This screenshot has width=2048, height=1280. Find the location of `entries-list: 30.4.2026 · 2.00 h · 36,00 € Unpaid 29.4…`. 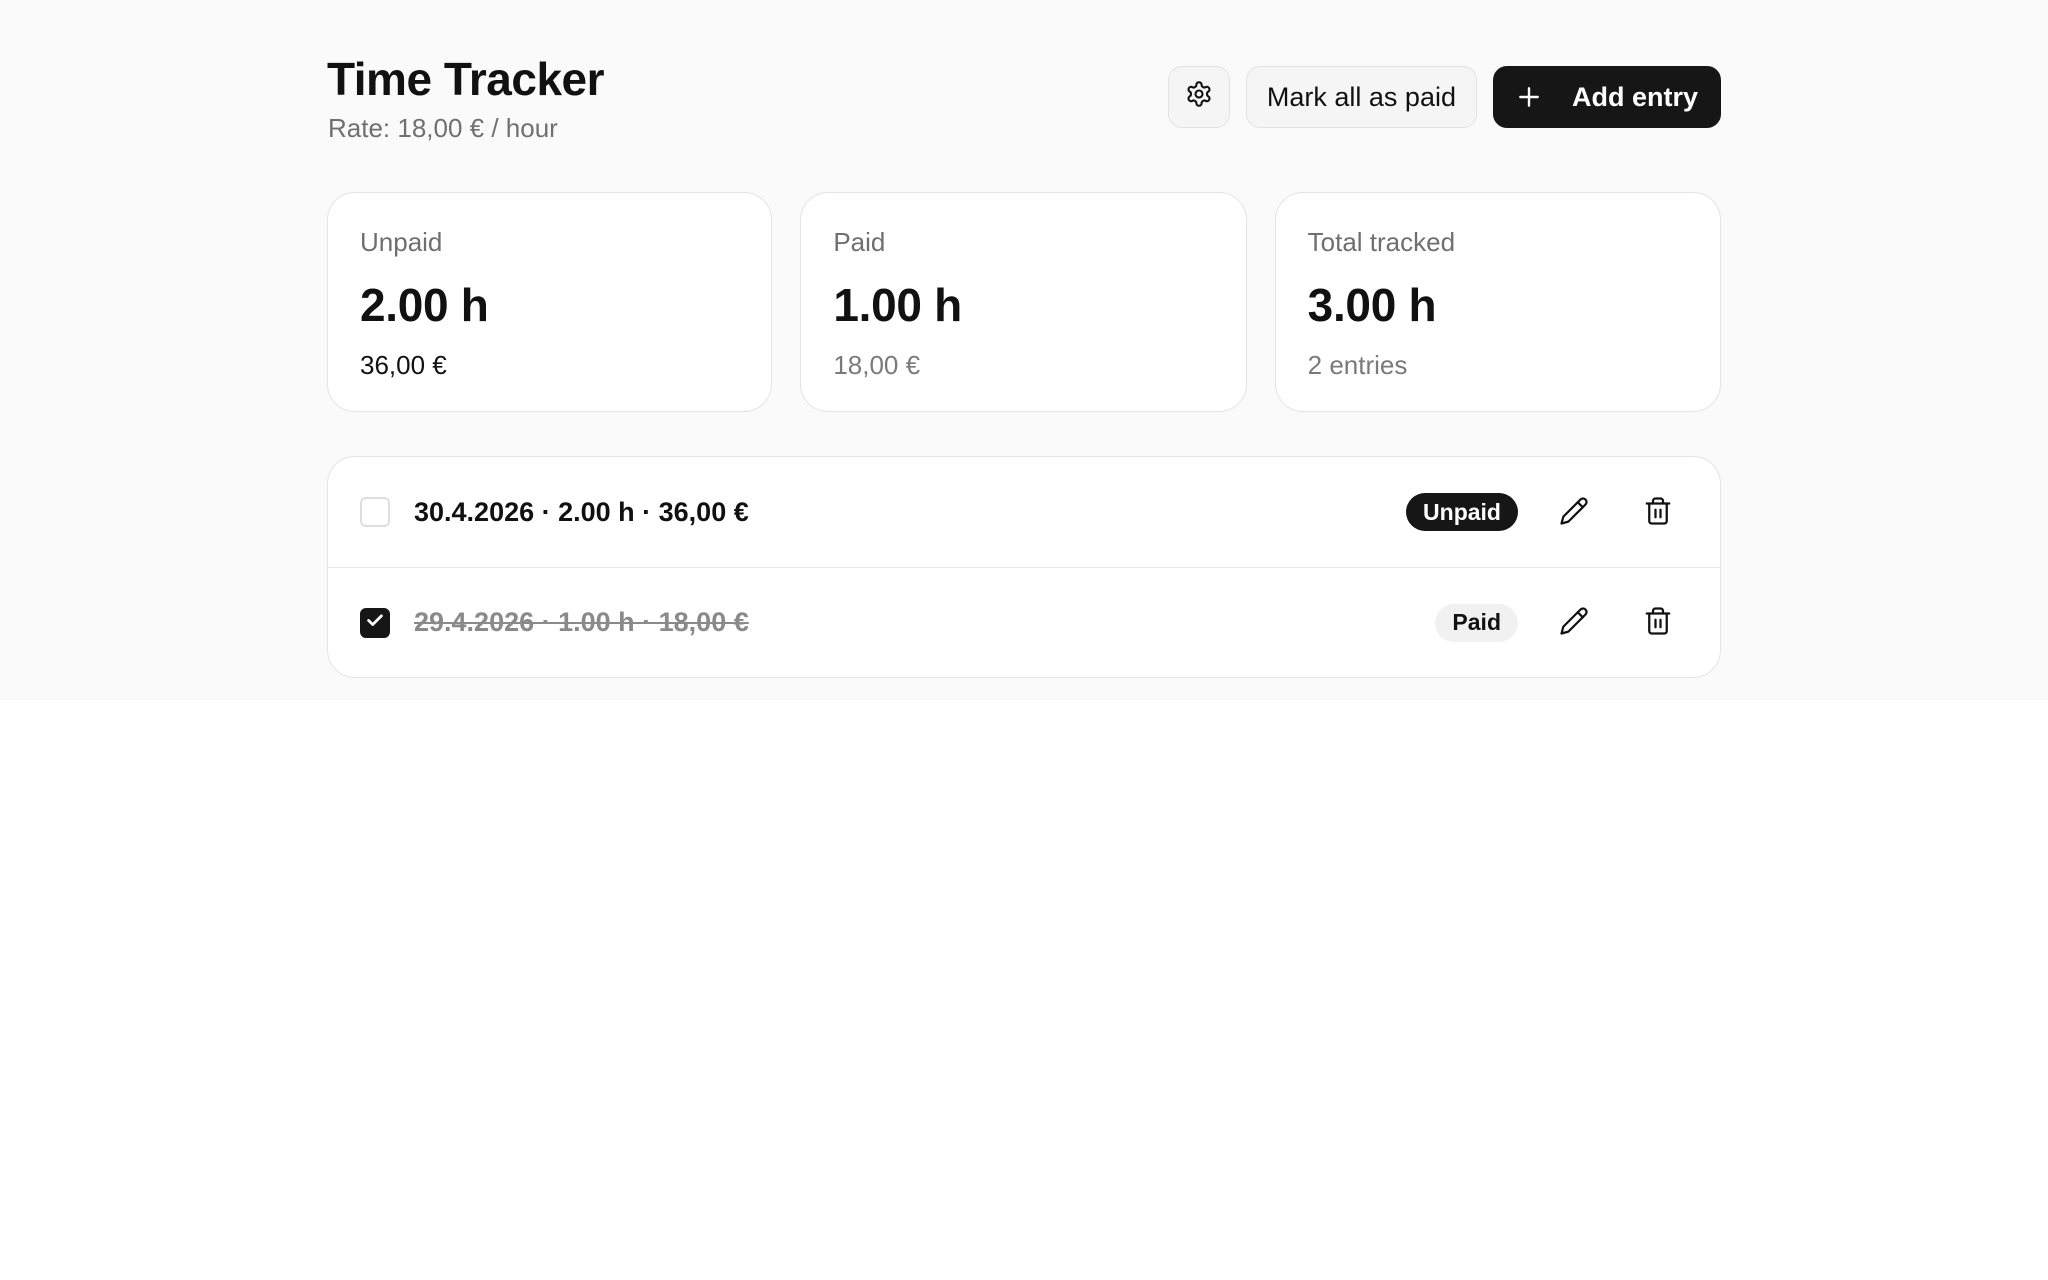

entries-list: 30.4.2026 · 2.00 h · 36,00 € Unpaid 29.4… is located at coordinates (1024, 567).